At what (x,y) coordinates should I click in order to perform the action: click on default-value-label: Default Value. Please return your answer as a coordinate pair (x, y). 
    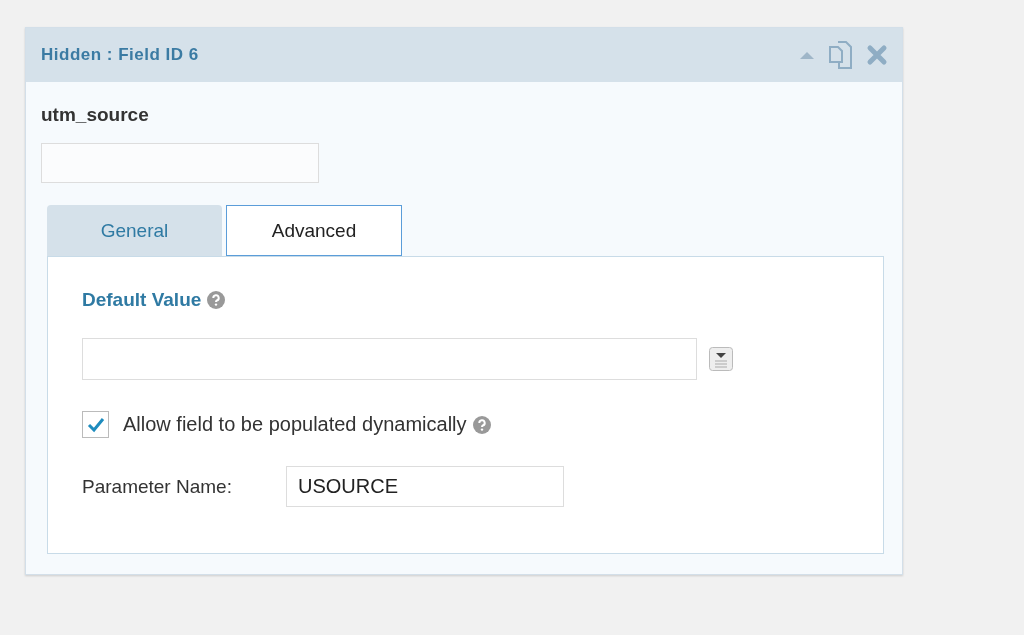
    Looking at the image, I should click on (142, 300).